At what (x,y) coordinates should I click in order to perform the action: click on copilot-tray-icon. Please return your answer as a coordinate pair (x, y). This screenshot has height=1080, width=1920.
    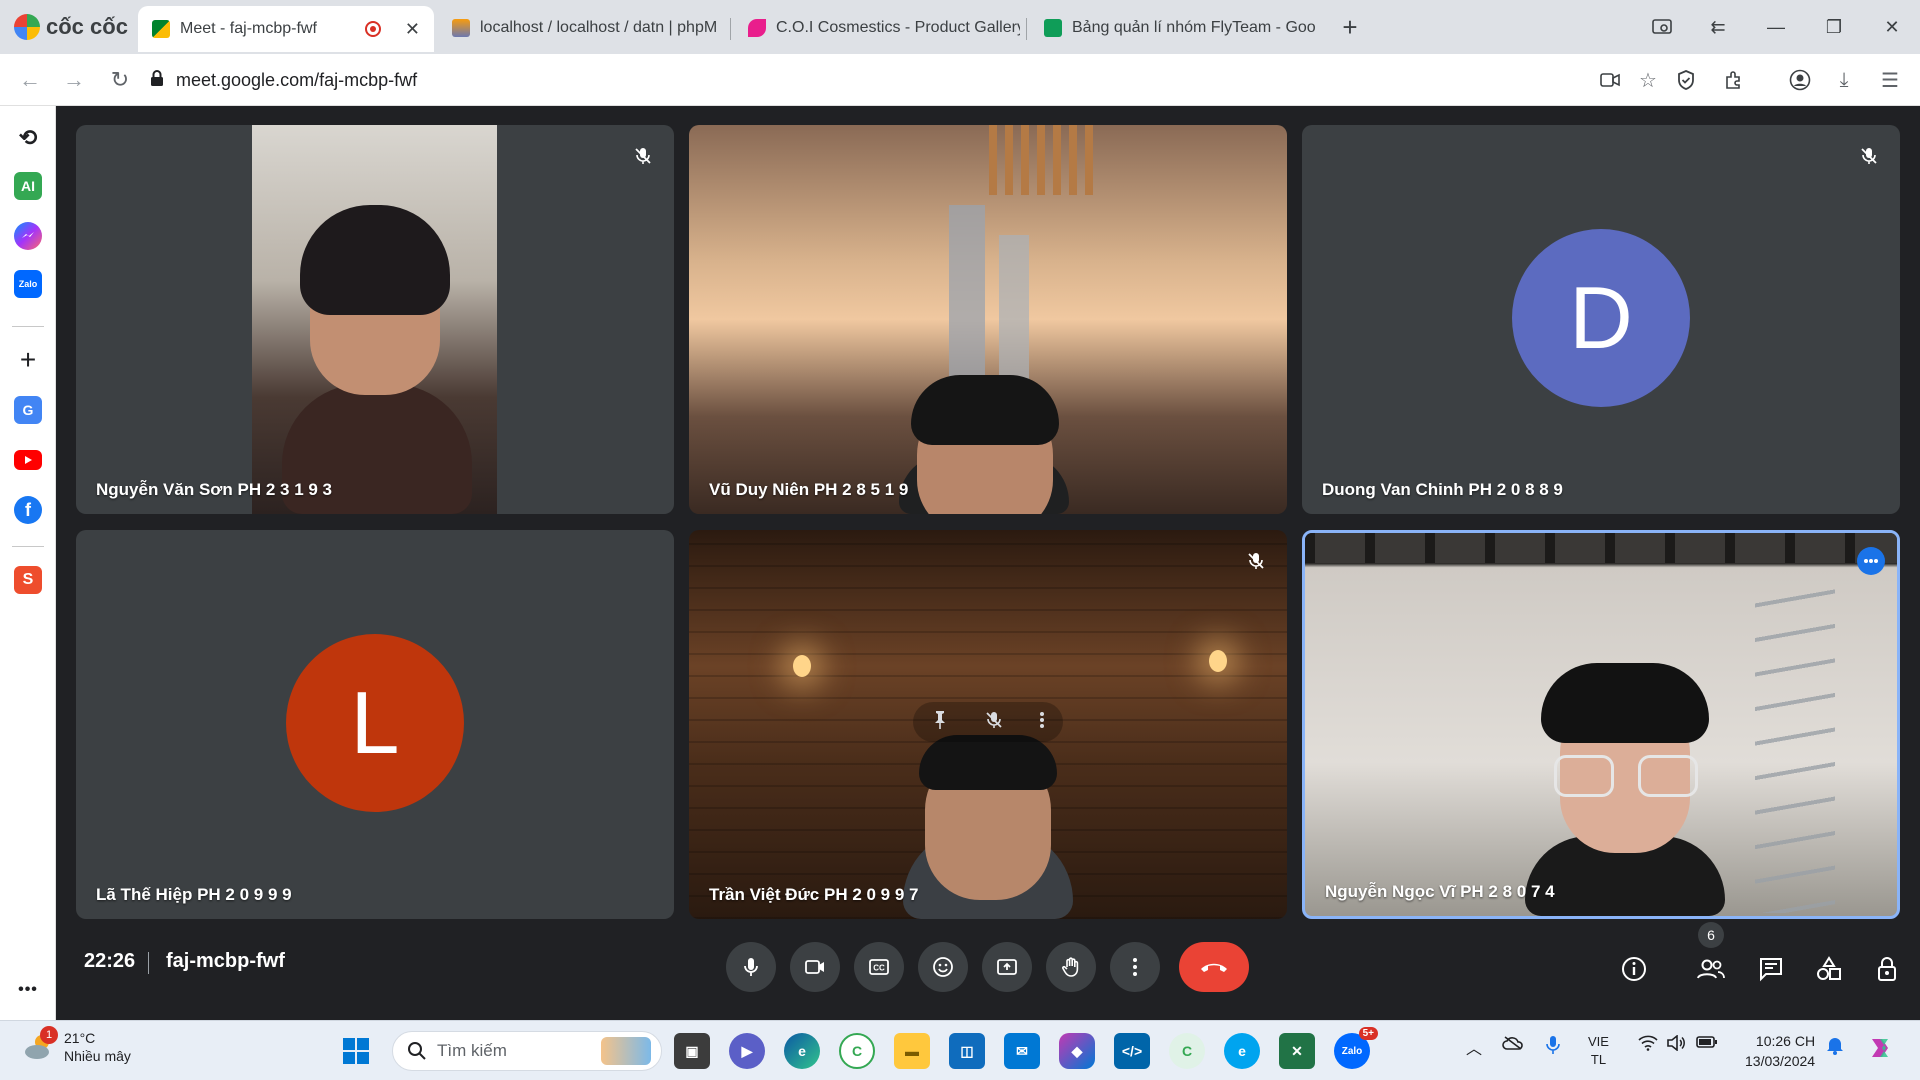
    Looking at the image, I should click on (1880, 1049).